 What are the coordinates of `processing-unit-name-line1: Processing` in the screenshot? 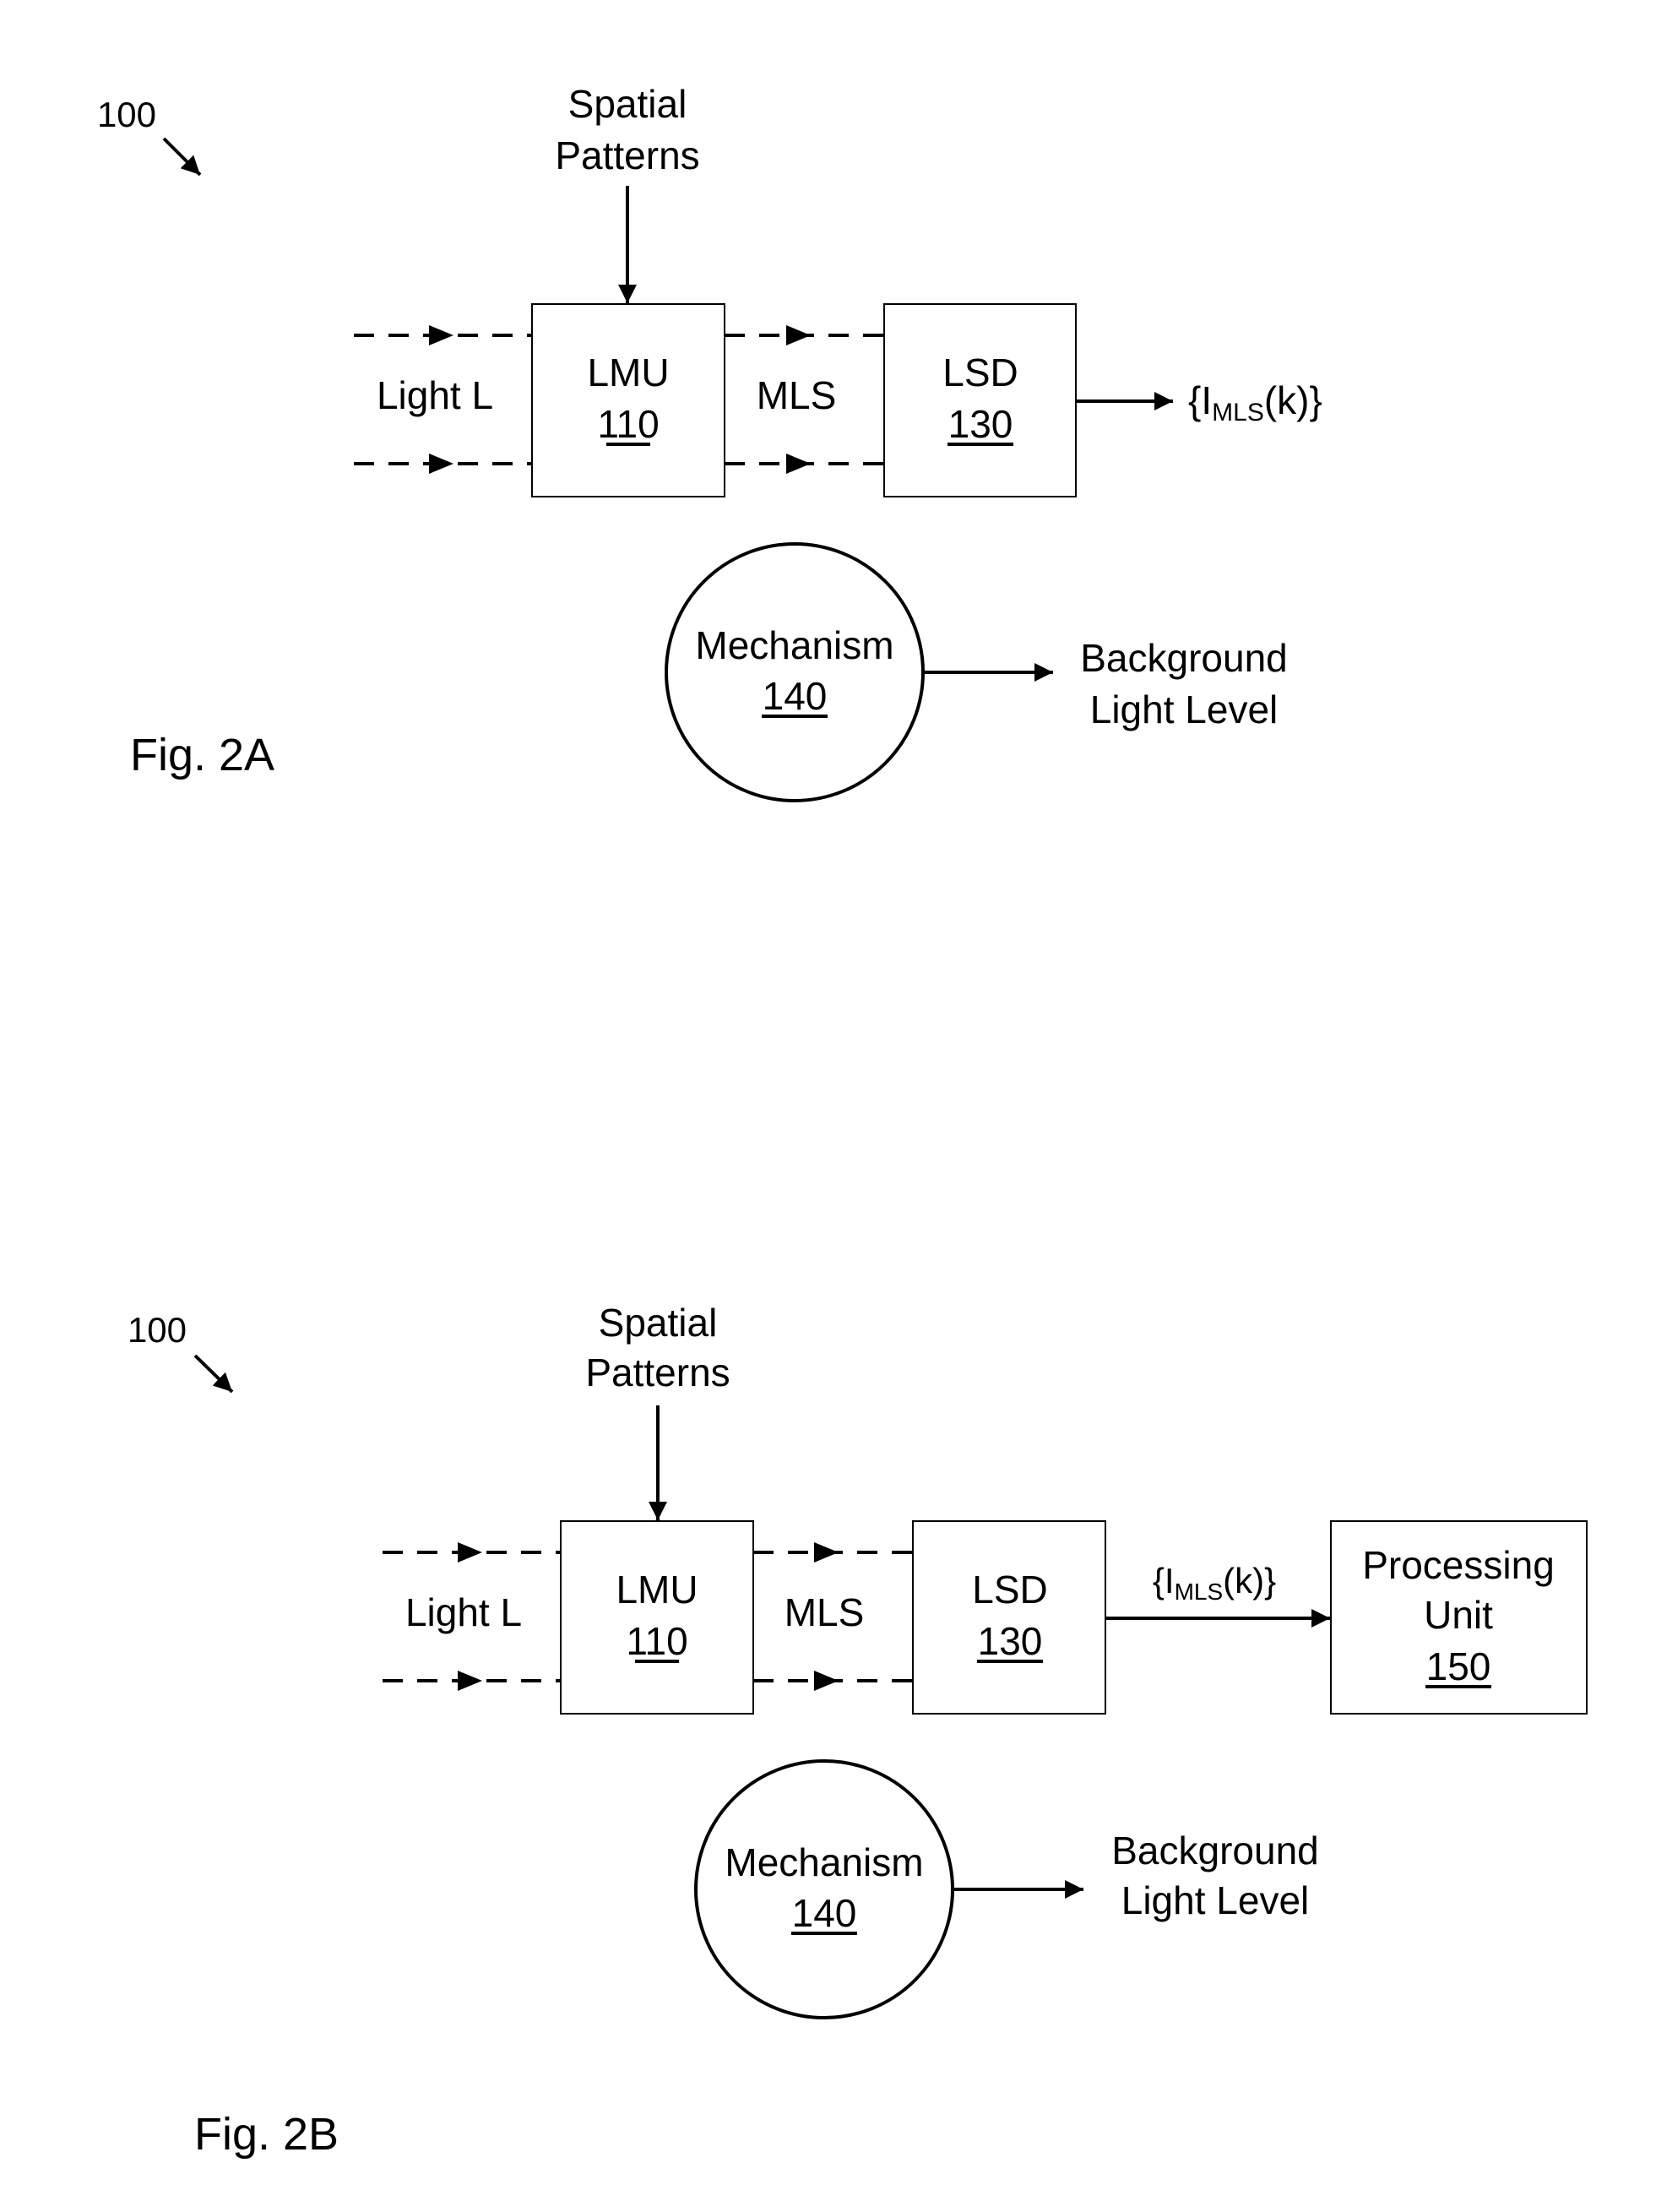 It's located at (1458, 1565).